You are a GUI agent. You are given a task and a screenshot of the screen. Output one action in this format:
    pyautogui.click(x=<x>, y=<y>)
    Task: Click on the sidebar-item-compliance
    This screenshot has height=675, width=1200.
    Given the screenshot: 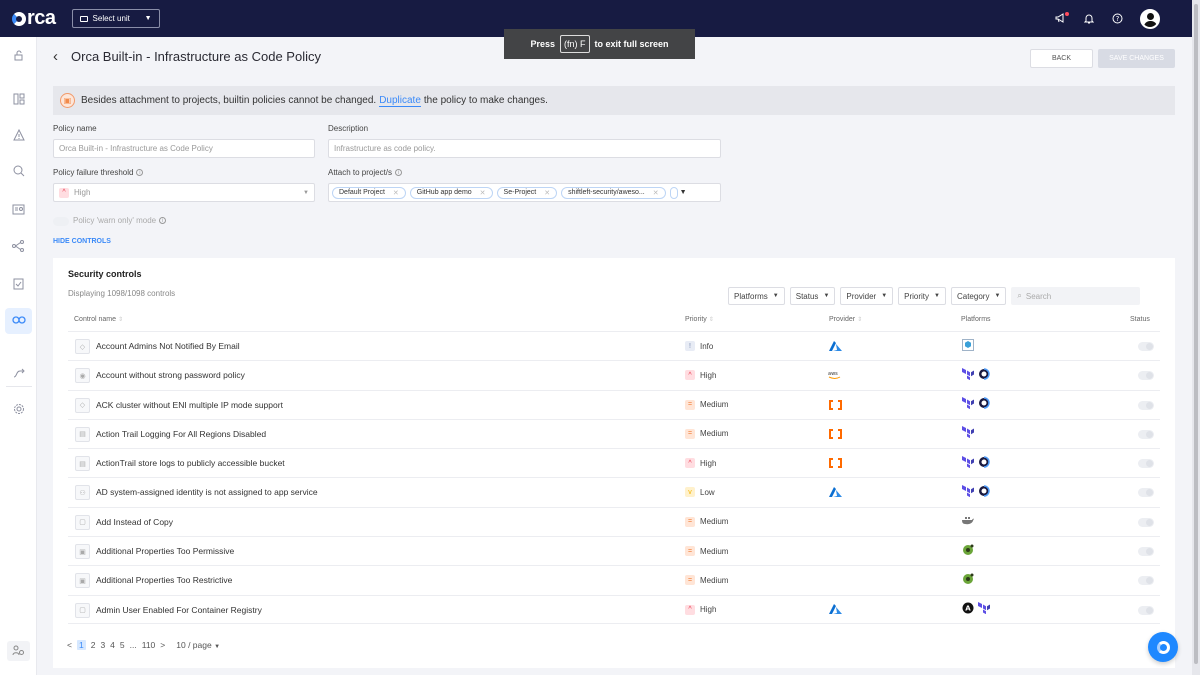 What is the action you would take?
    pyautogui.click(x=18, y=284)
    